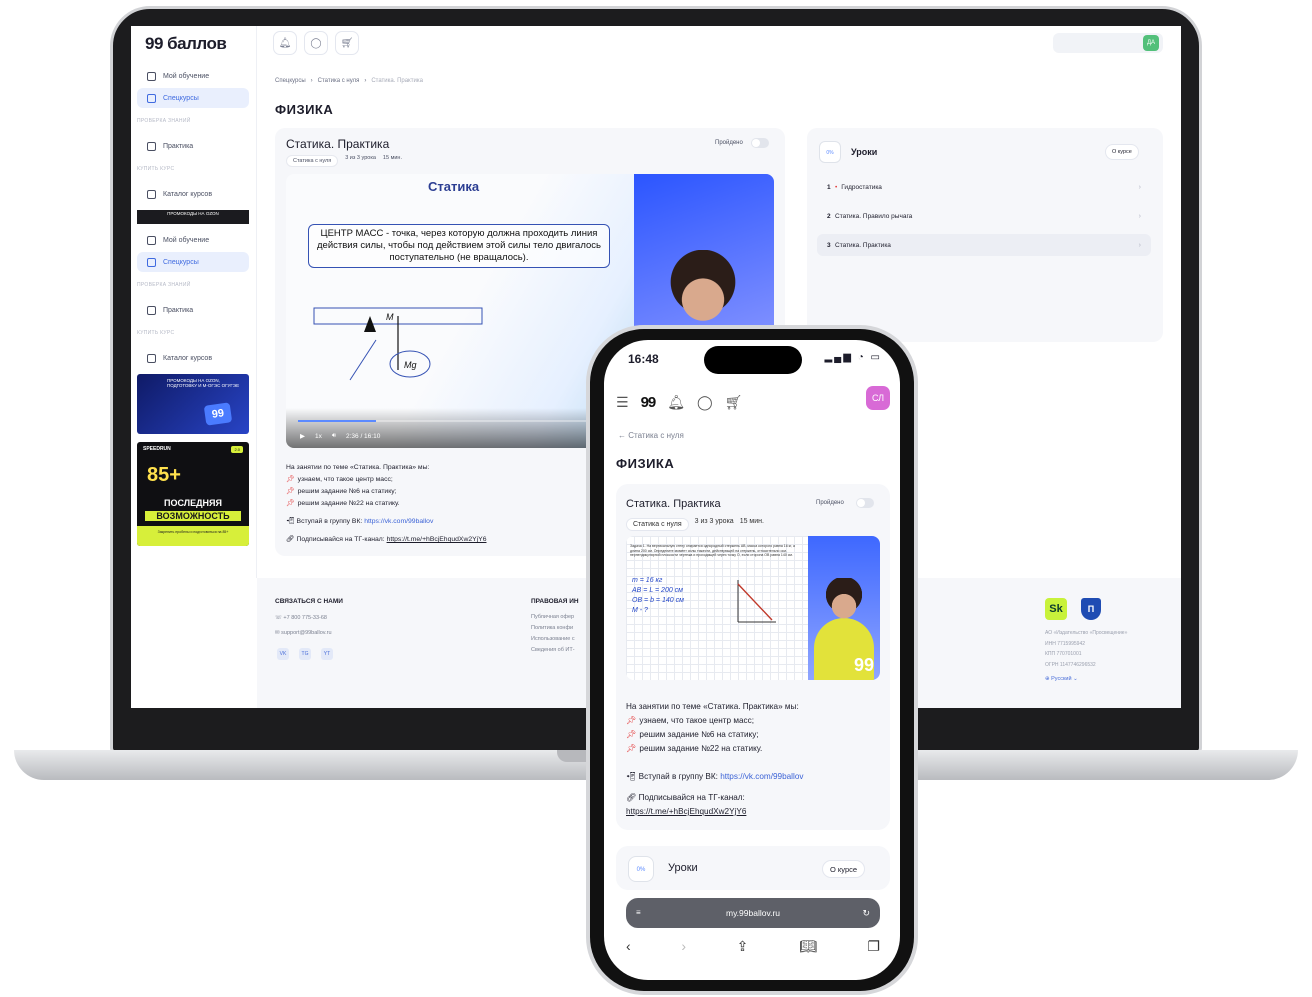 Image resolution: width=1312 pixels, height=997 pixels. Describe the element at coordinates (303, 633) in the screenshot. I see `footer-email: ✉ support@99ballov.ru` at that location.